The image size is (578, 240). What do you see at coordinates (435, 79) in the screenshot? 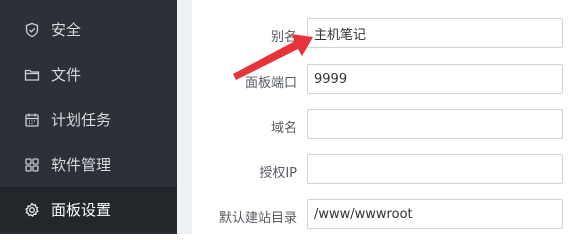
I see `panel-port-input` at bounding box center [435, 79].